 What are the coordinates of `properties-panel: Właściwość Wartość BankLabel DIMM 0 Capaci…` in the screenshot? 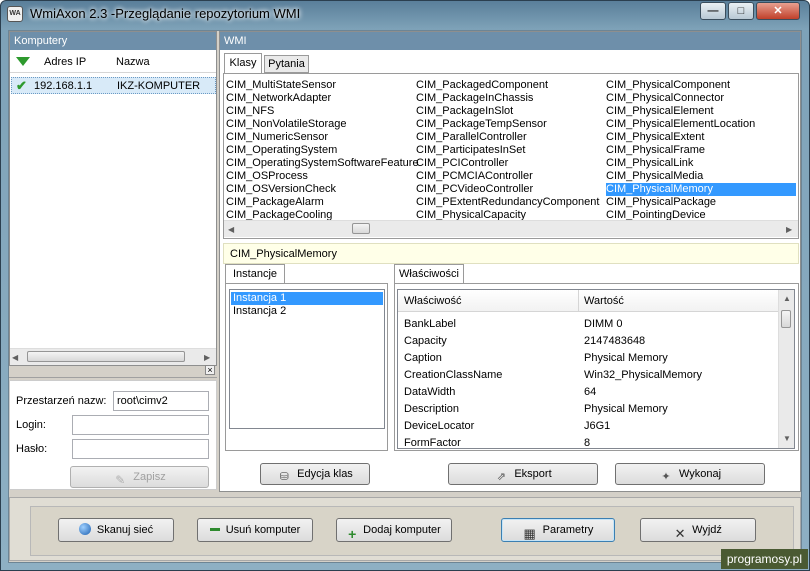 It's located at (596, 367).